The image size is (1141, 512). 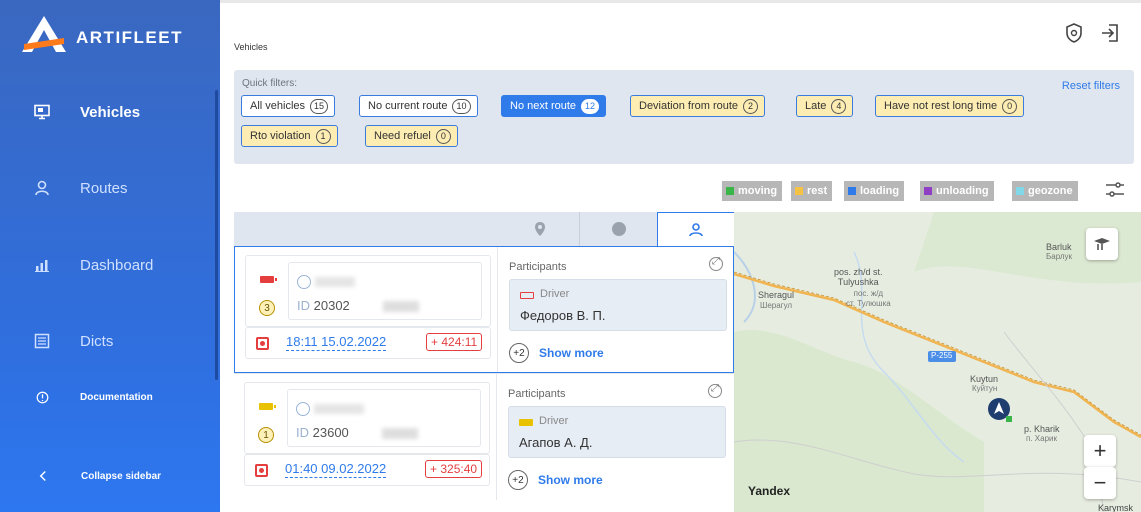 I want to click on layers-icon, so click(x=1102, y=244).